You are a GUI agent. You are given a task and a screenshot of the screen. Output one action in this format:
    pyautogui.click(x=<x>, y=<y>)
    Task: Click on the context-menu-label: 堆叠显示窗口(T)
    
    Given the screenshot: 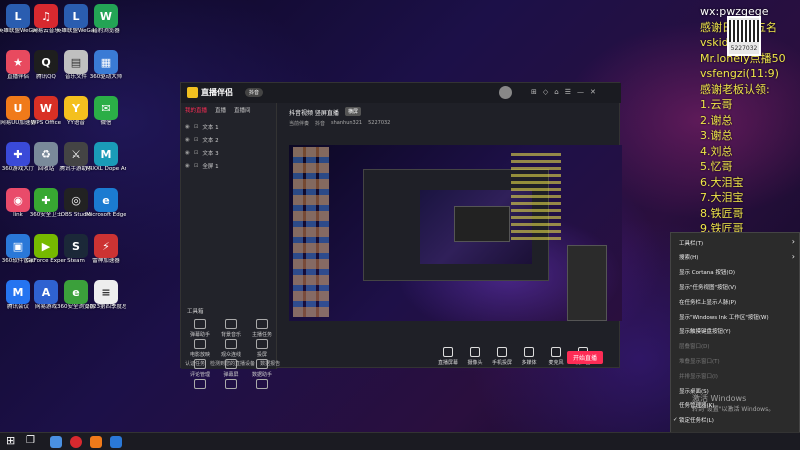 What is the action you would take?
    pyautogui.click(x=699, y=361)
    